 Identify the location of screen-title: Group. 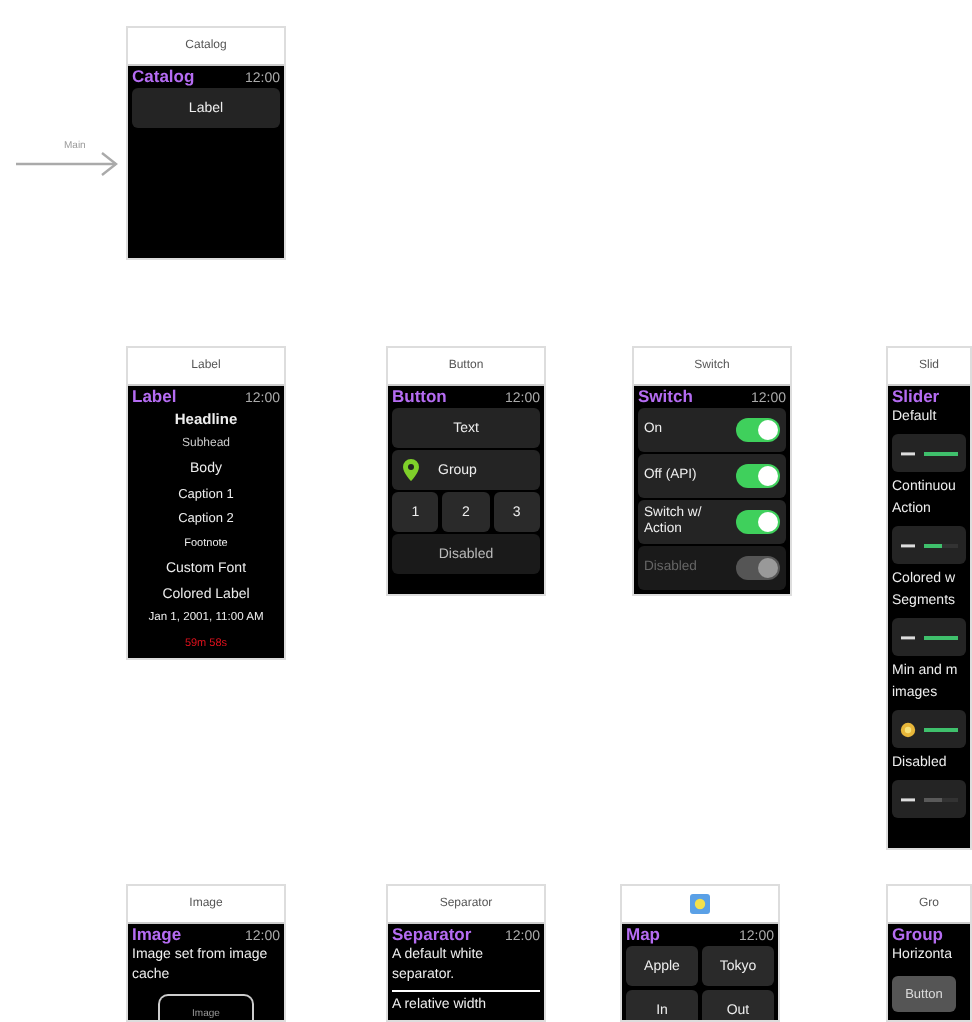
(917, 934).